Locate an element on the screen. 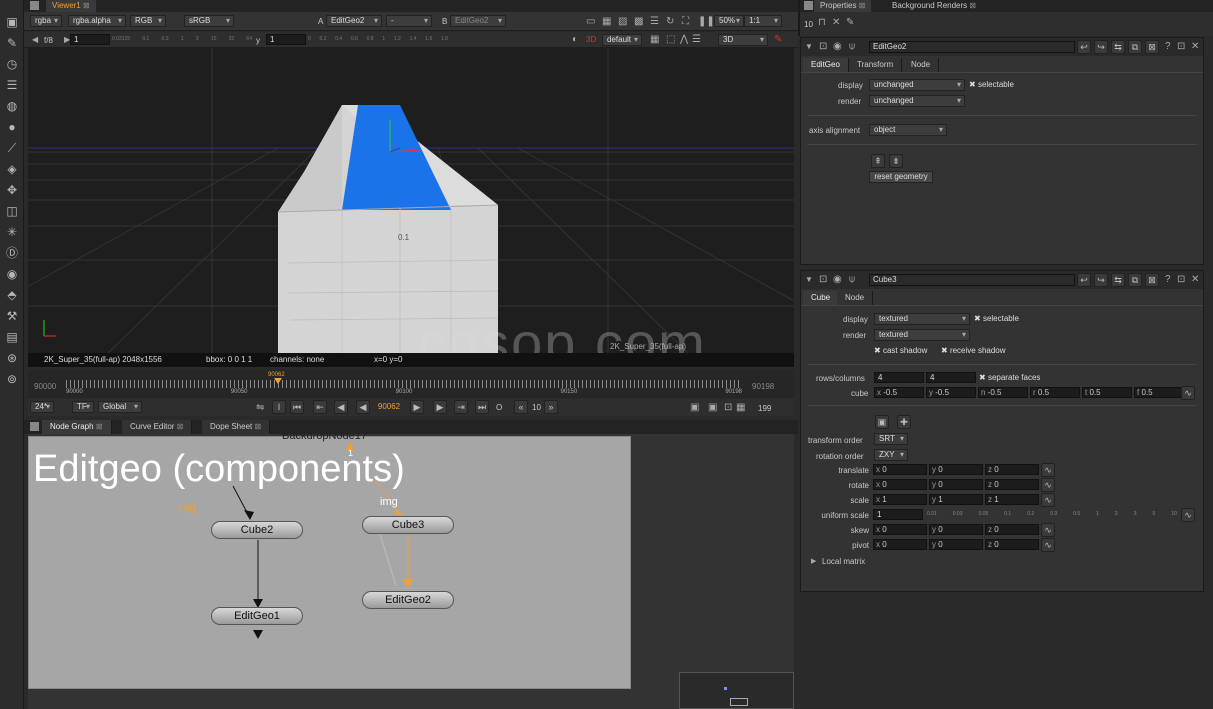  scale-x-field: x 1 is located at coordinates (900, 499).